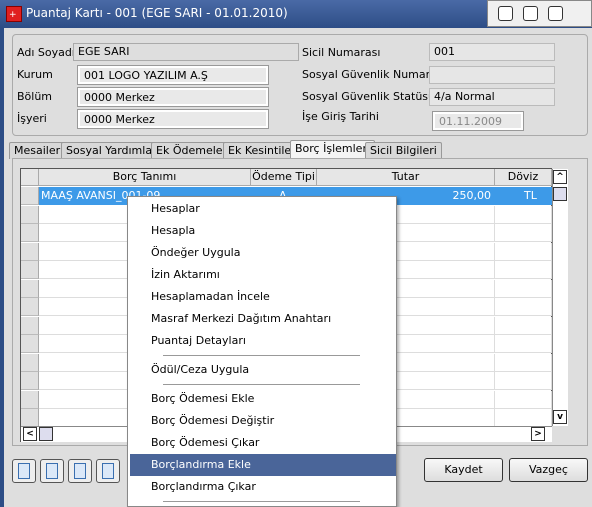  I want to click on tab-borc-islemleri: Borç İşlemleri, so click(333, 149).